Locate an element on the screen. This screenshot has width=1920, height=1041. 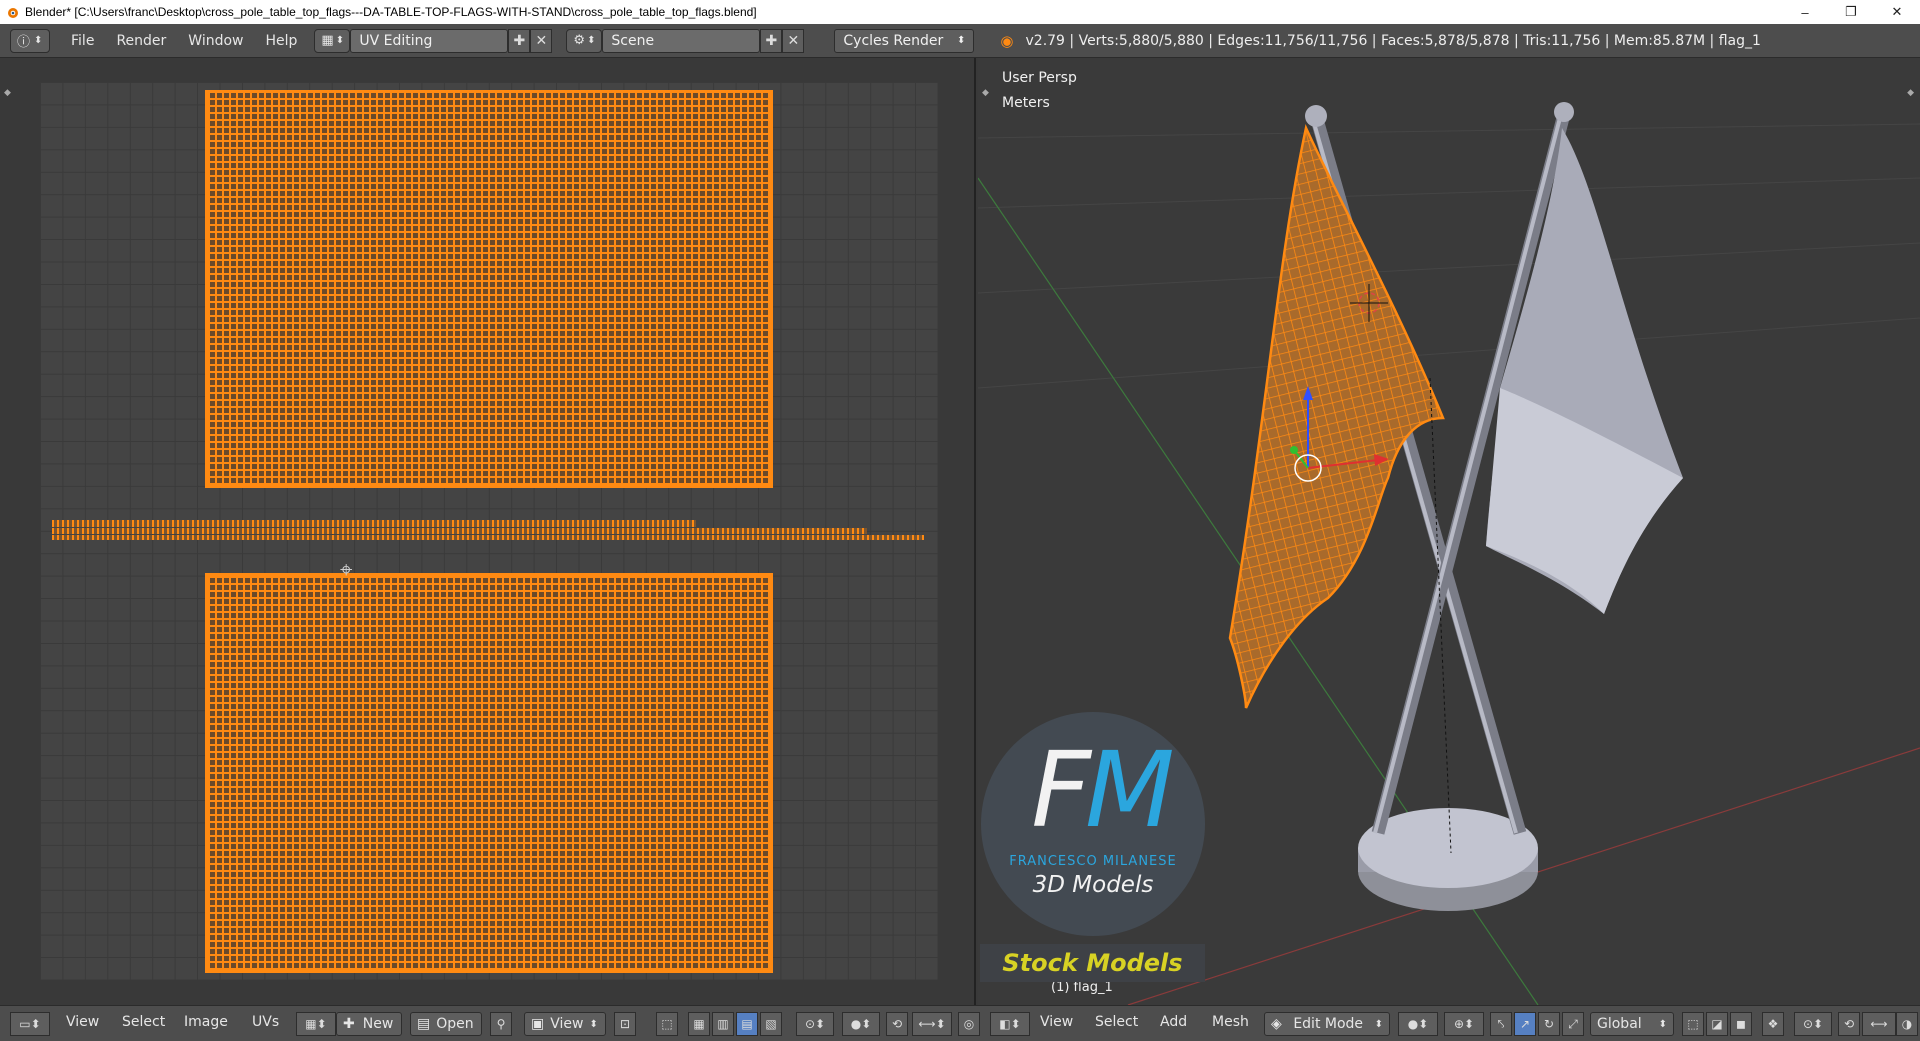
3d-menu-add: Add is located at coordinates (1173, 1022).